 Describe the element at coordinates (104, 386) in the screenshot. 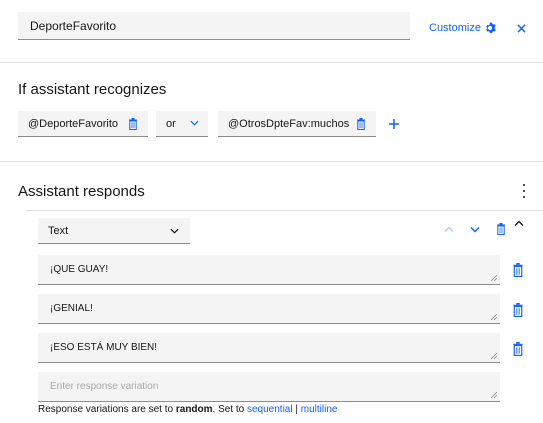

I see `response-placeholder-text: Enter response variation` at that location.